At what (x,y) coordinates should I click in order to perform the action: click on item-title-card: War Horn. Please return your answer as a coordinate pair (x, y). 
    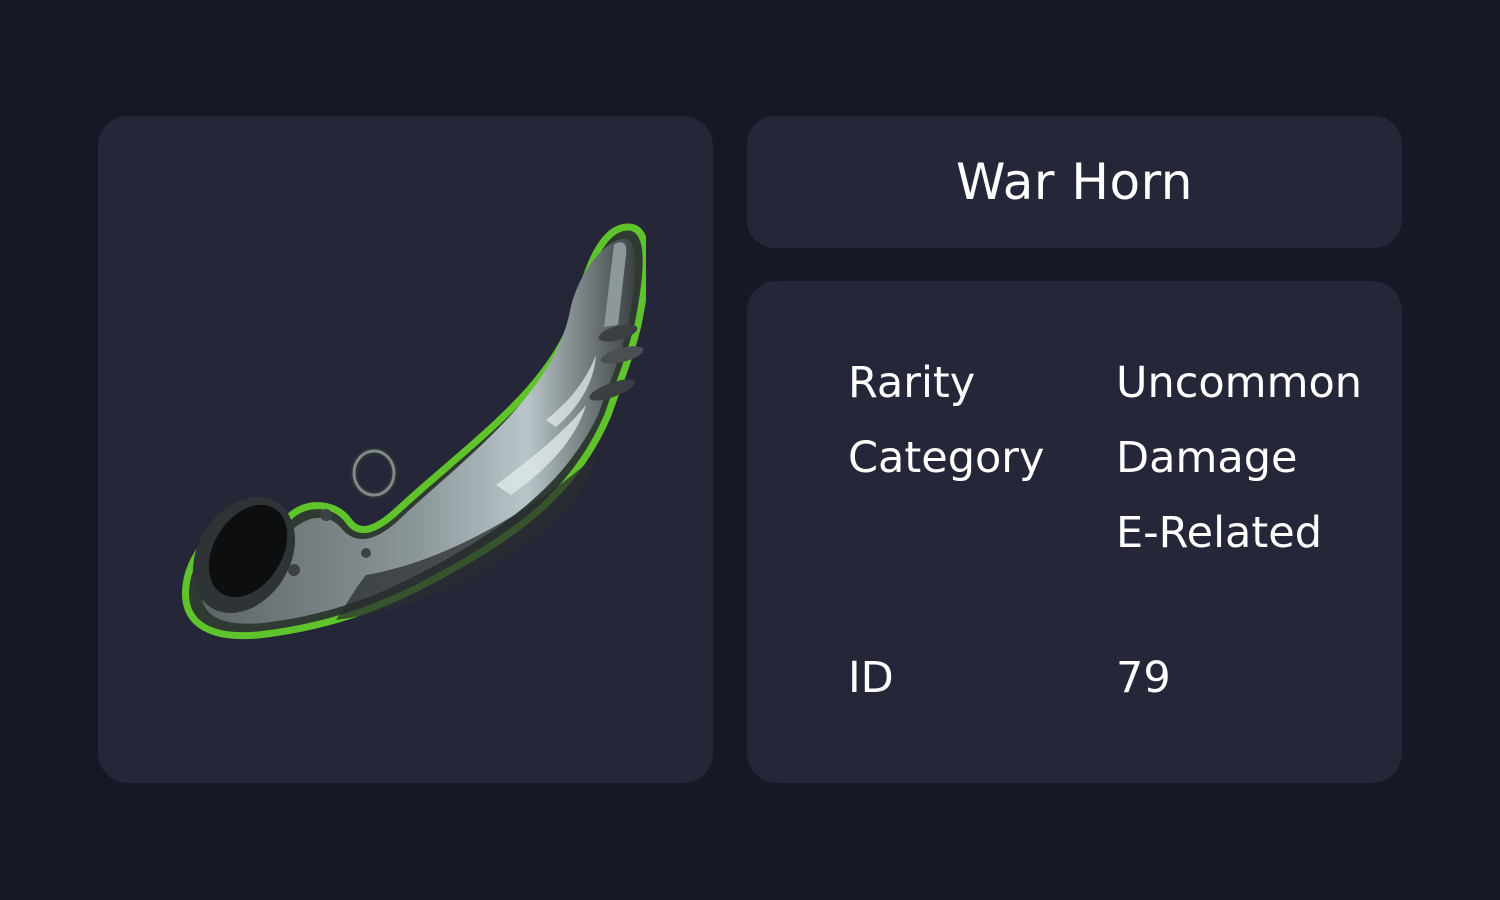
    Looking at the image, I should click on (1074, 182).